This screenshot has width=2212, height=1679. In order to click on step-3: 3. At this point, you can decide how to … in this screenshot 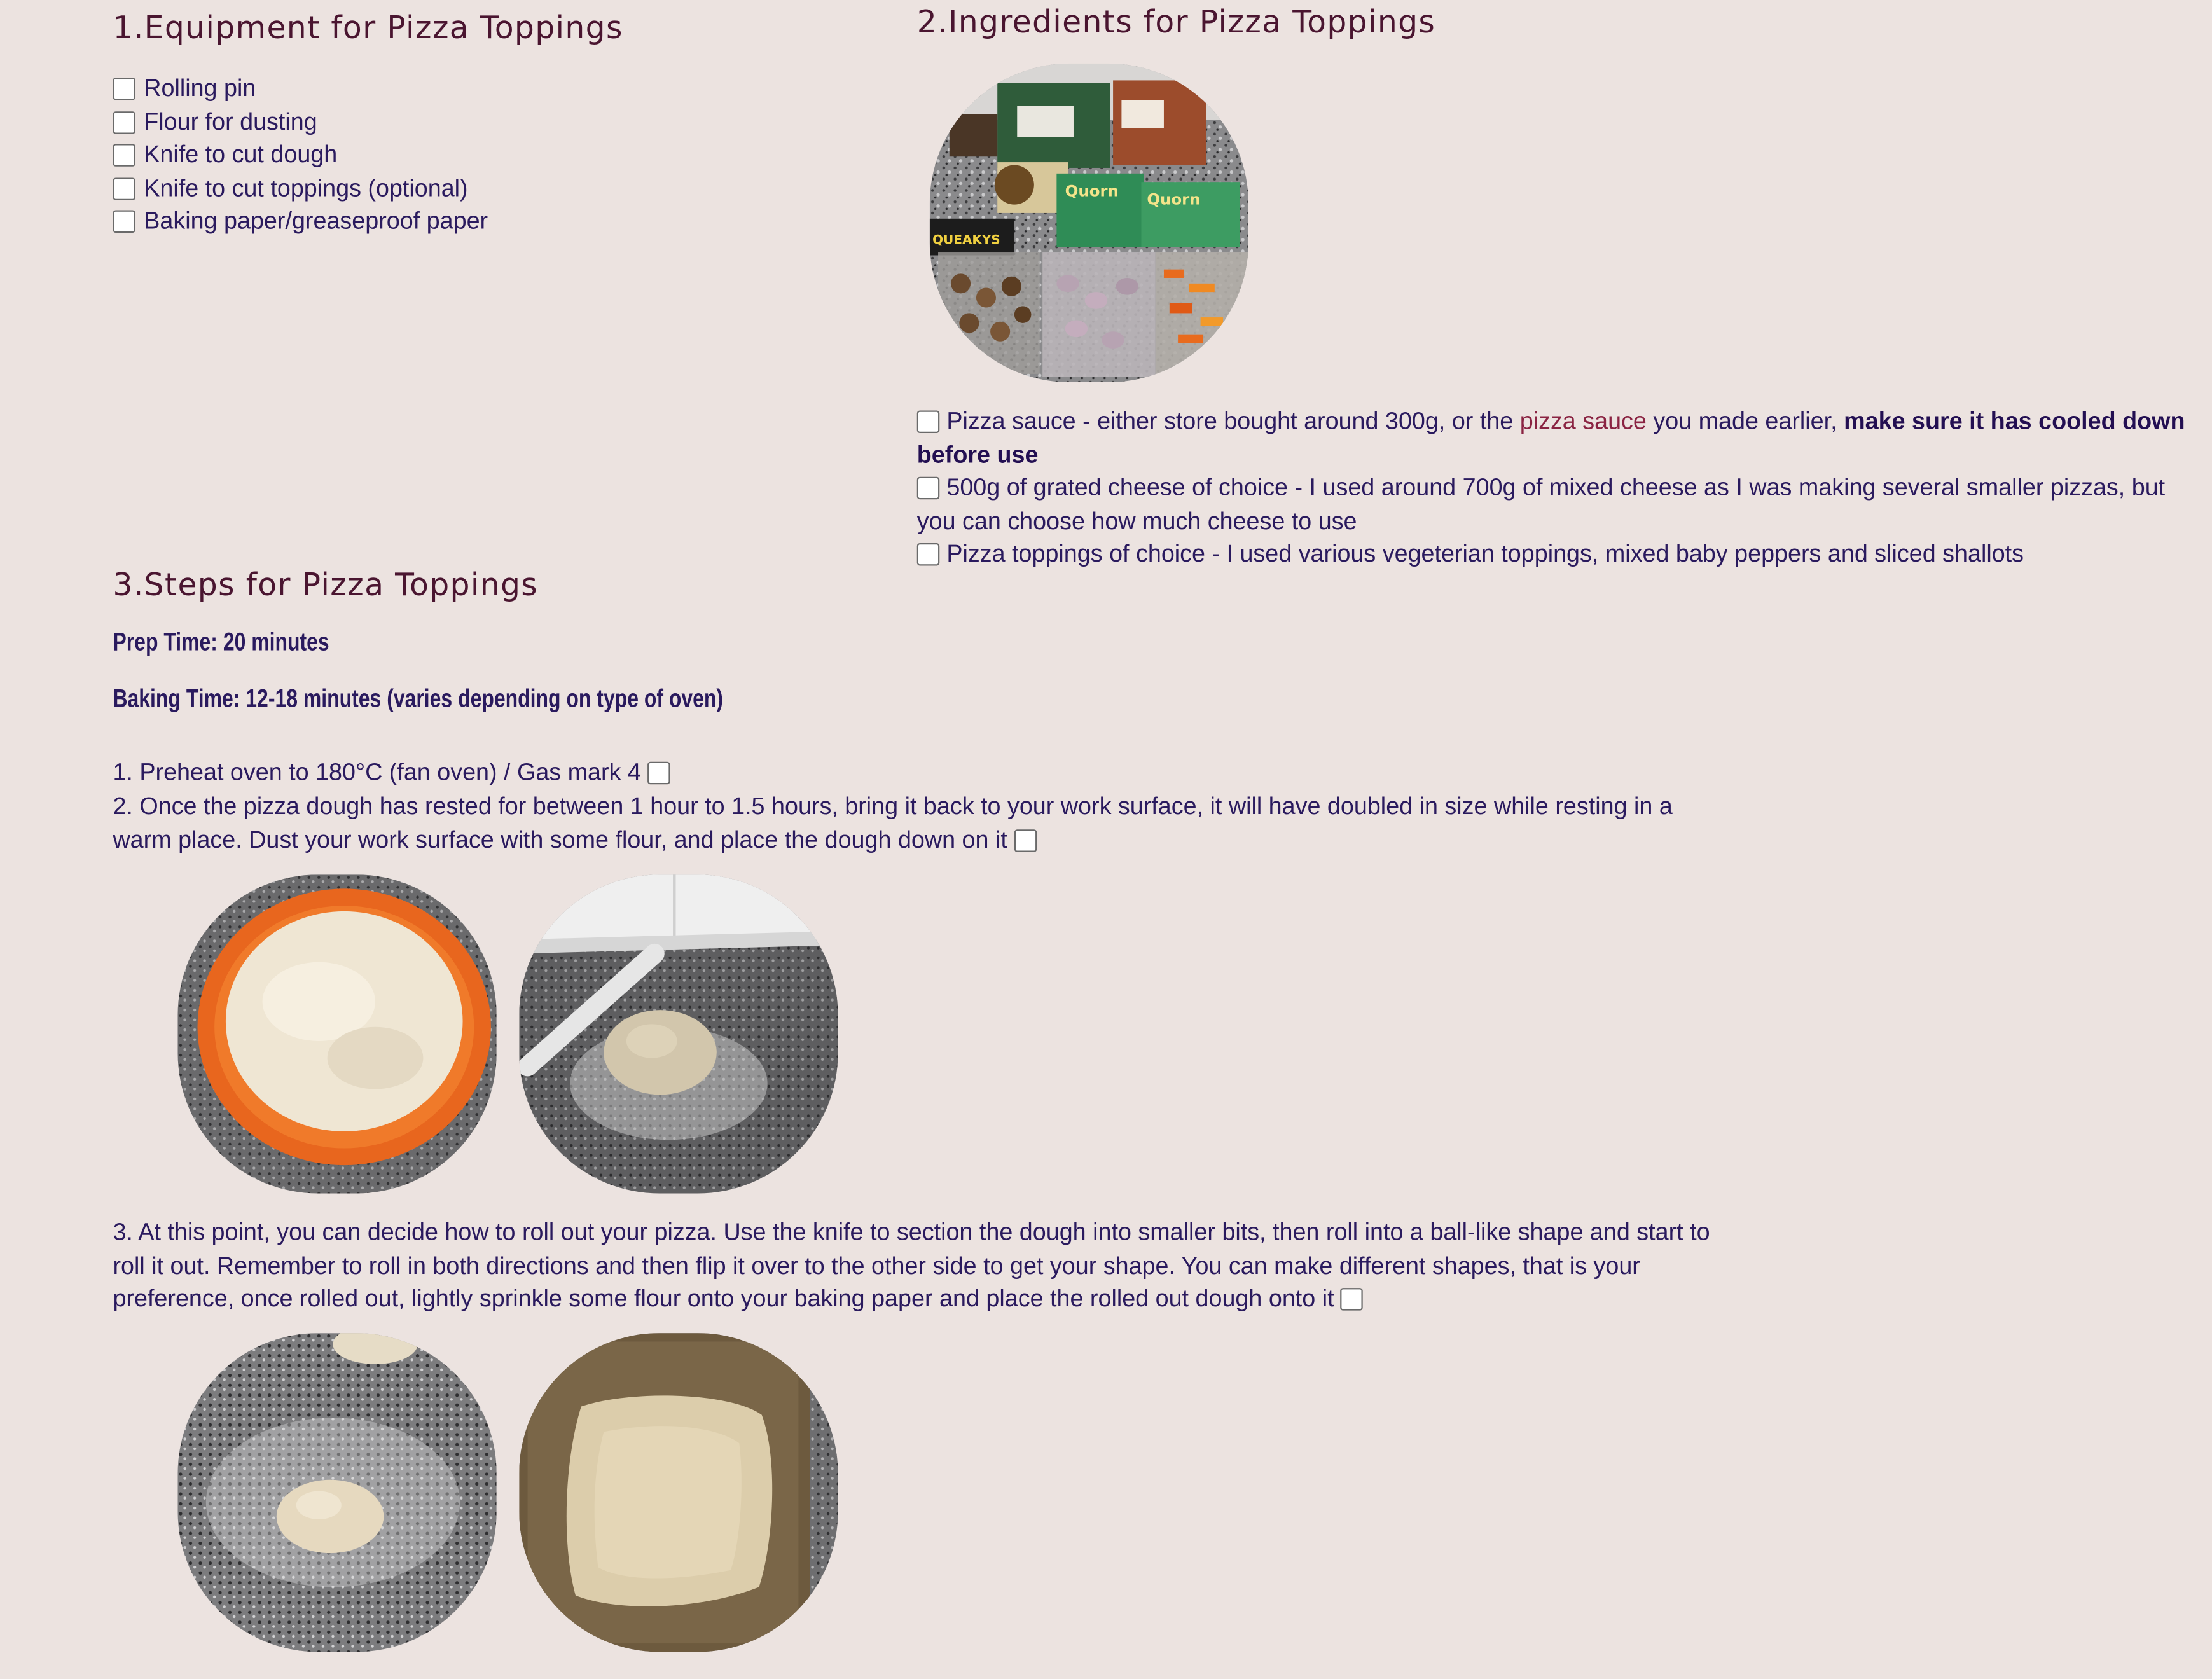, I will do `click(924, 1265)`.